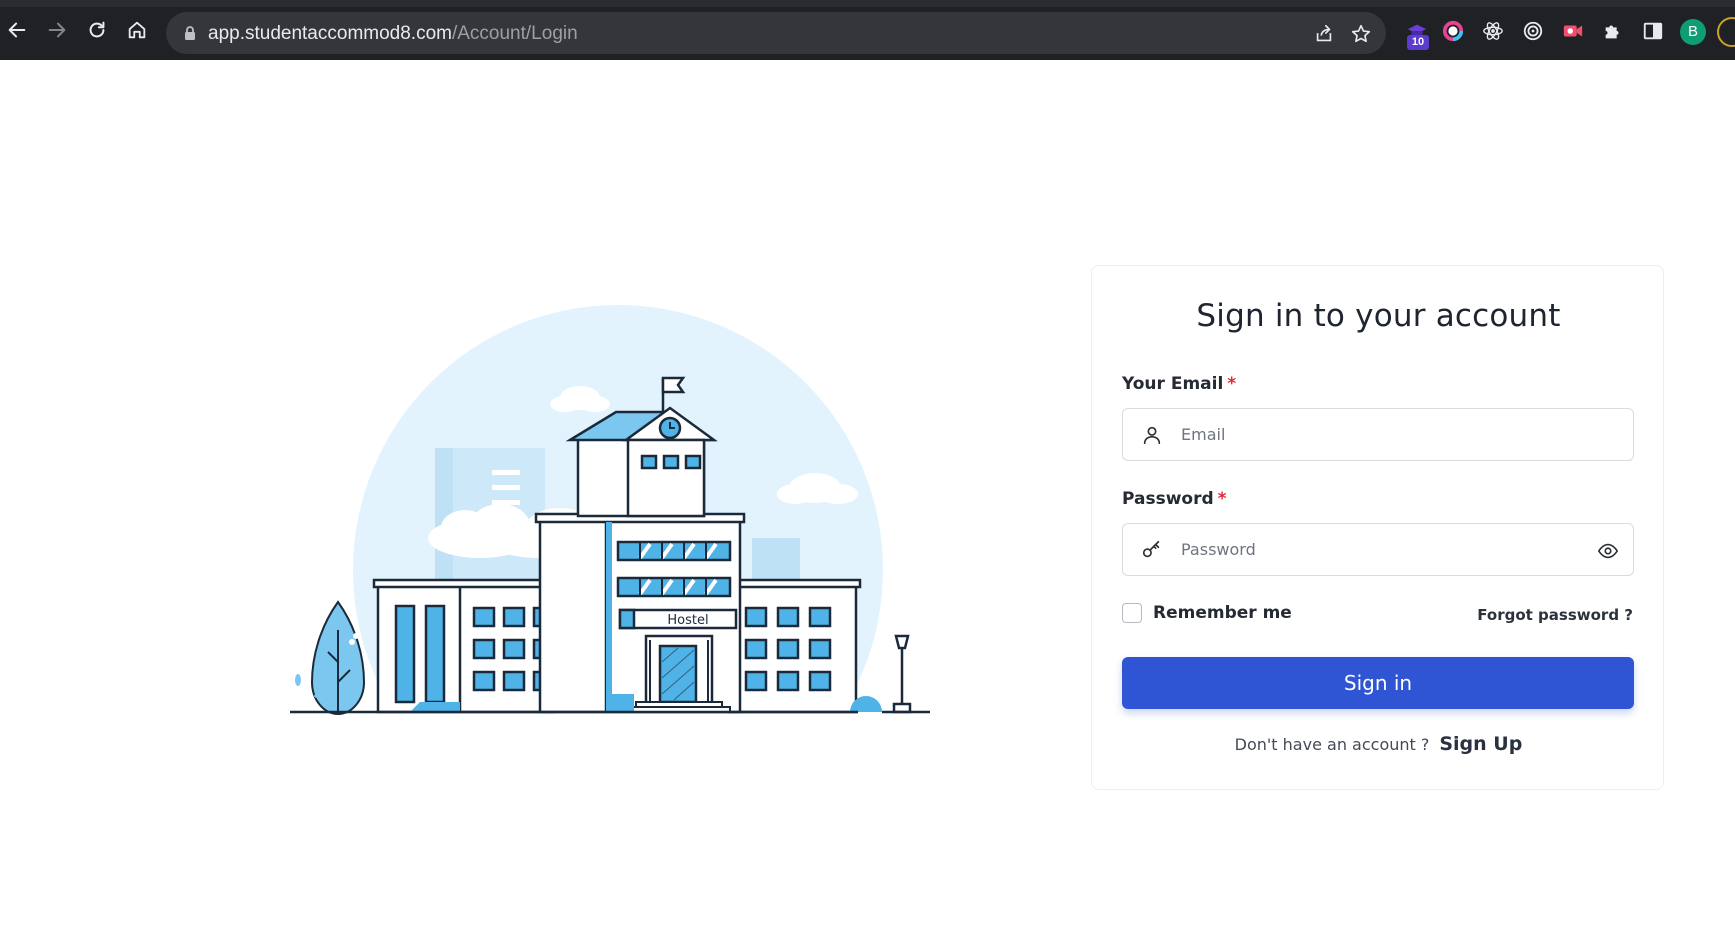 Image resolution: width=1735 pixels, height=950 pixels. I want to click on extension-color-icon, so click(1453, 31).